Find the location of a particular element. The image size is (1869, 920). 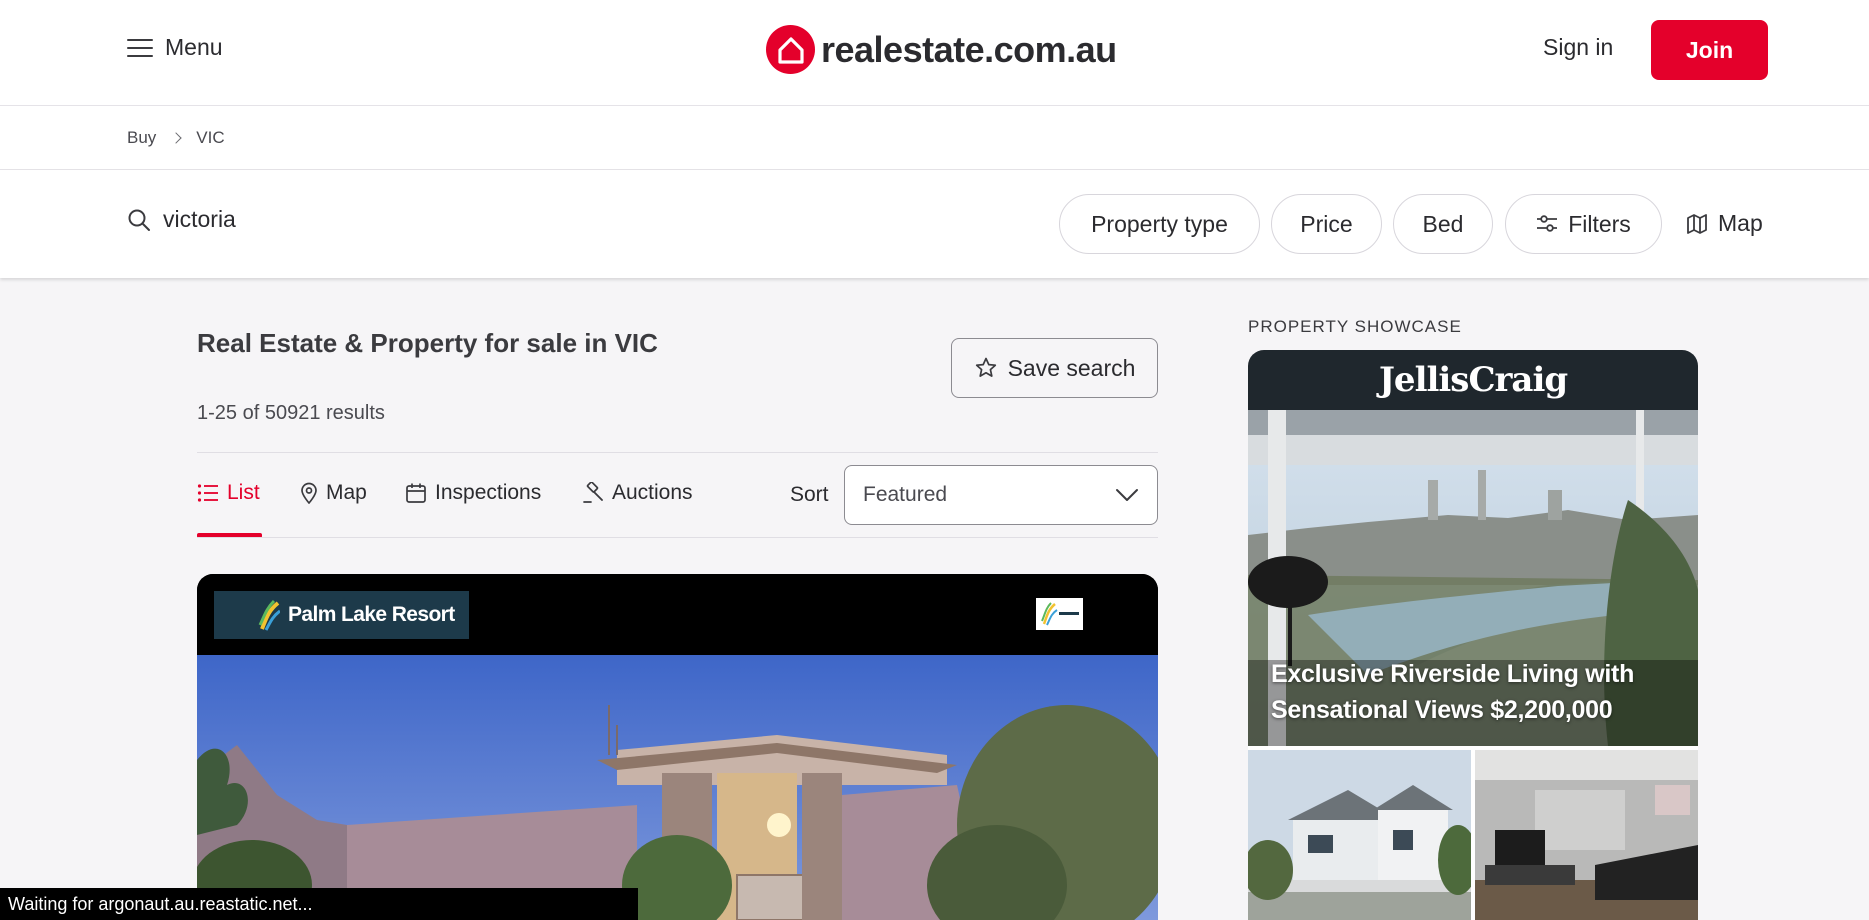

map-label: Map is located at coordinates (1740, 223).